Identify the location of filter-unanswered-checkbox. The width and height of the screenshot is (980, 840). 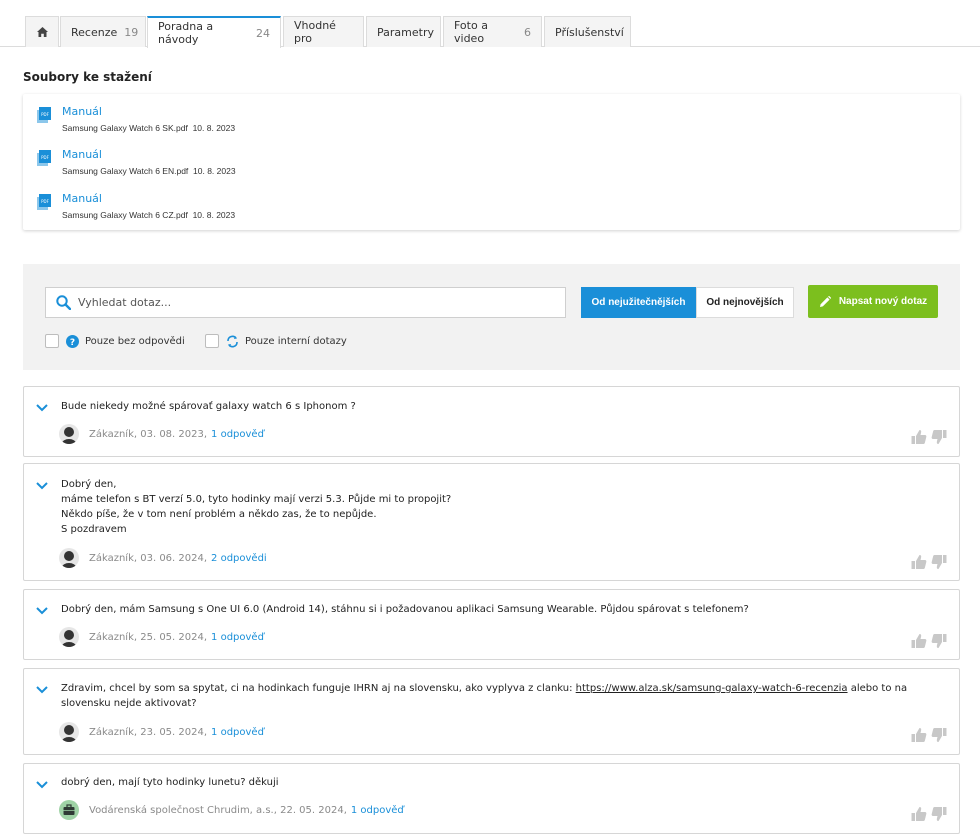
(52, 341).